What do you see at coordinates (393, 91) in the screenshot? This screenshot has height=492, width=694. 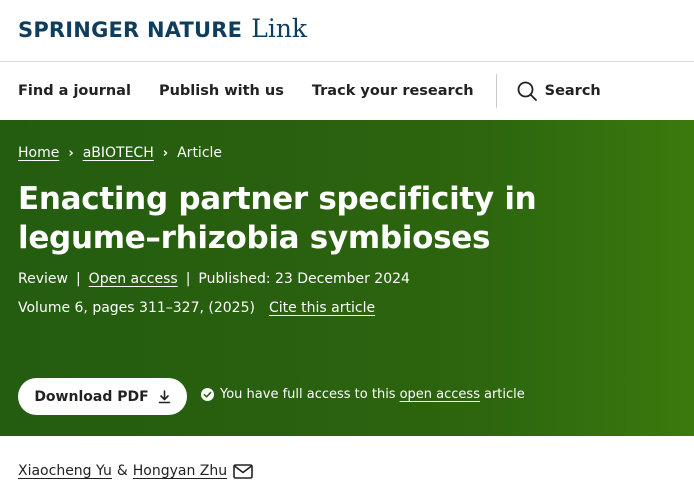 I see `nav-track-research: Track your research` at bounding box center [393, 91].